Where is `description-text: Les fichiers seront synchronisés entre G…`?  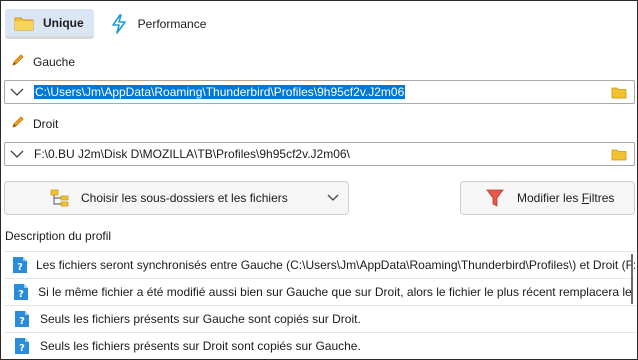 description-text: Les fichiers seront synchronisés entre G… is located at coordinates (335, 265).